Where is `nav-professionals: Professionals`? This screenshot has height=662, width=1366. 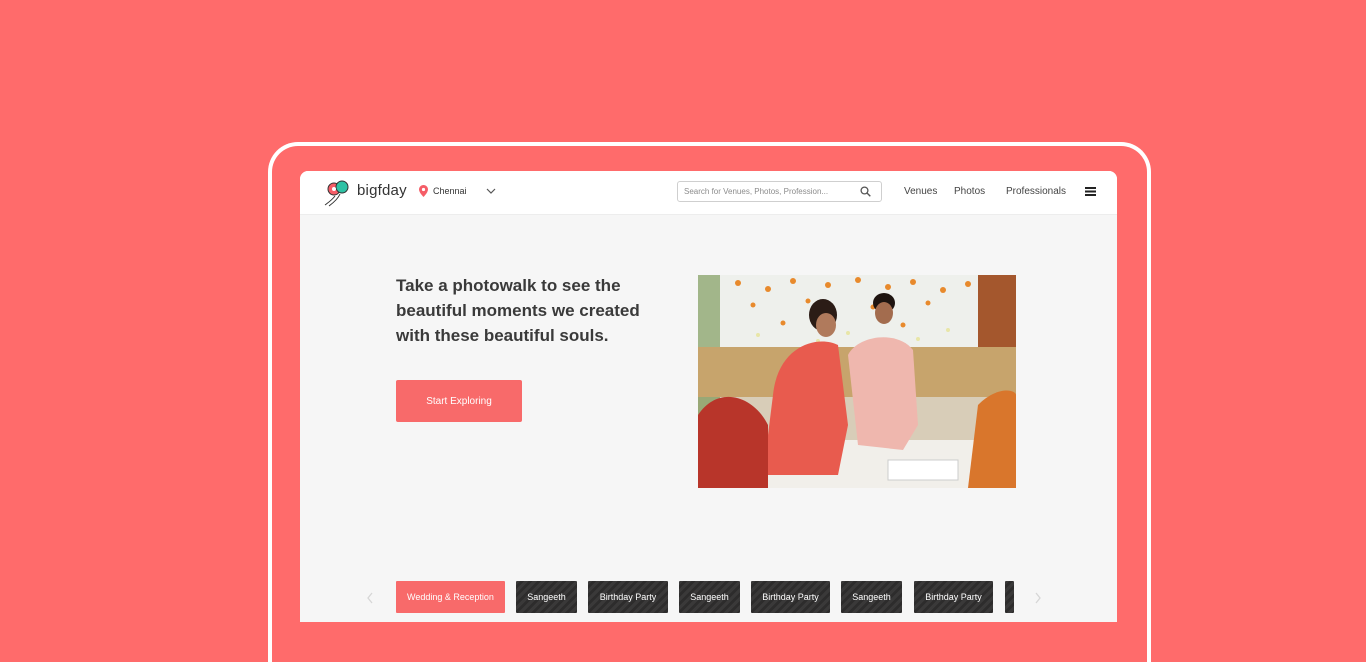
nav-professionals: Professionals is located at coordinates (1036, 191).